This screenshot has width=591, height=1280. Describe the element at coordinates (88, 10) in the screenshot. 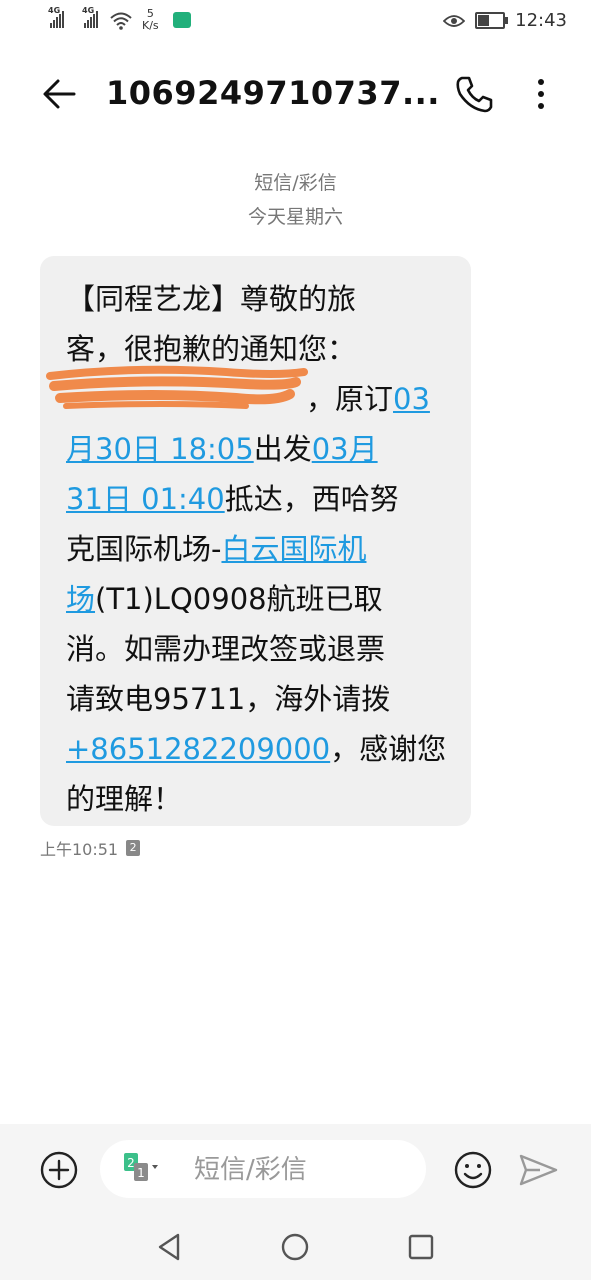

I see `sim2-network-label: 4G` at that location.